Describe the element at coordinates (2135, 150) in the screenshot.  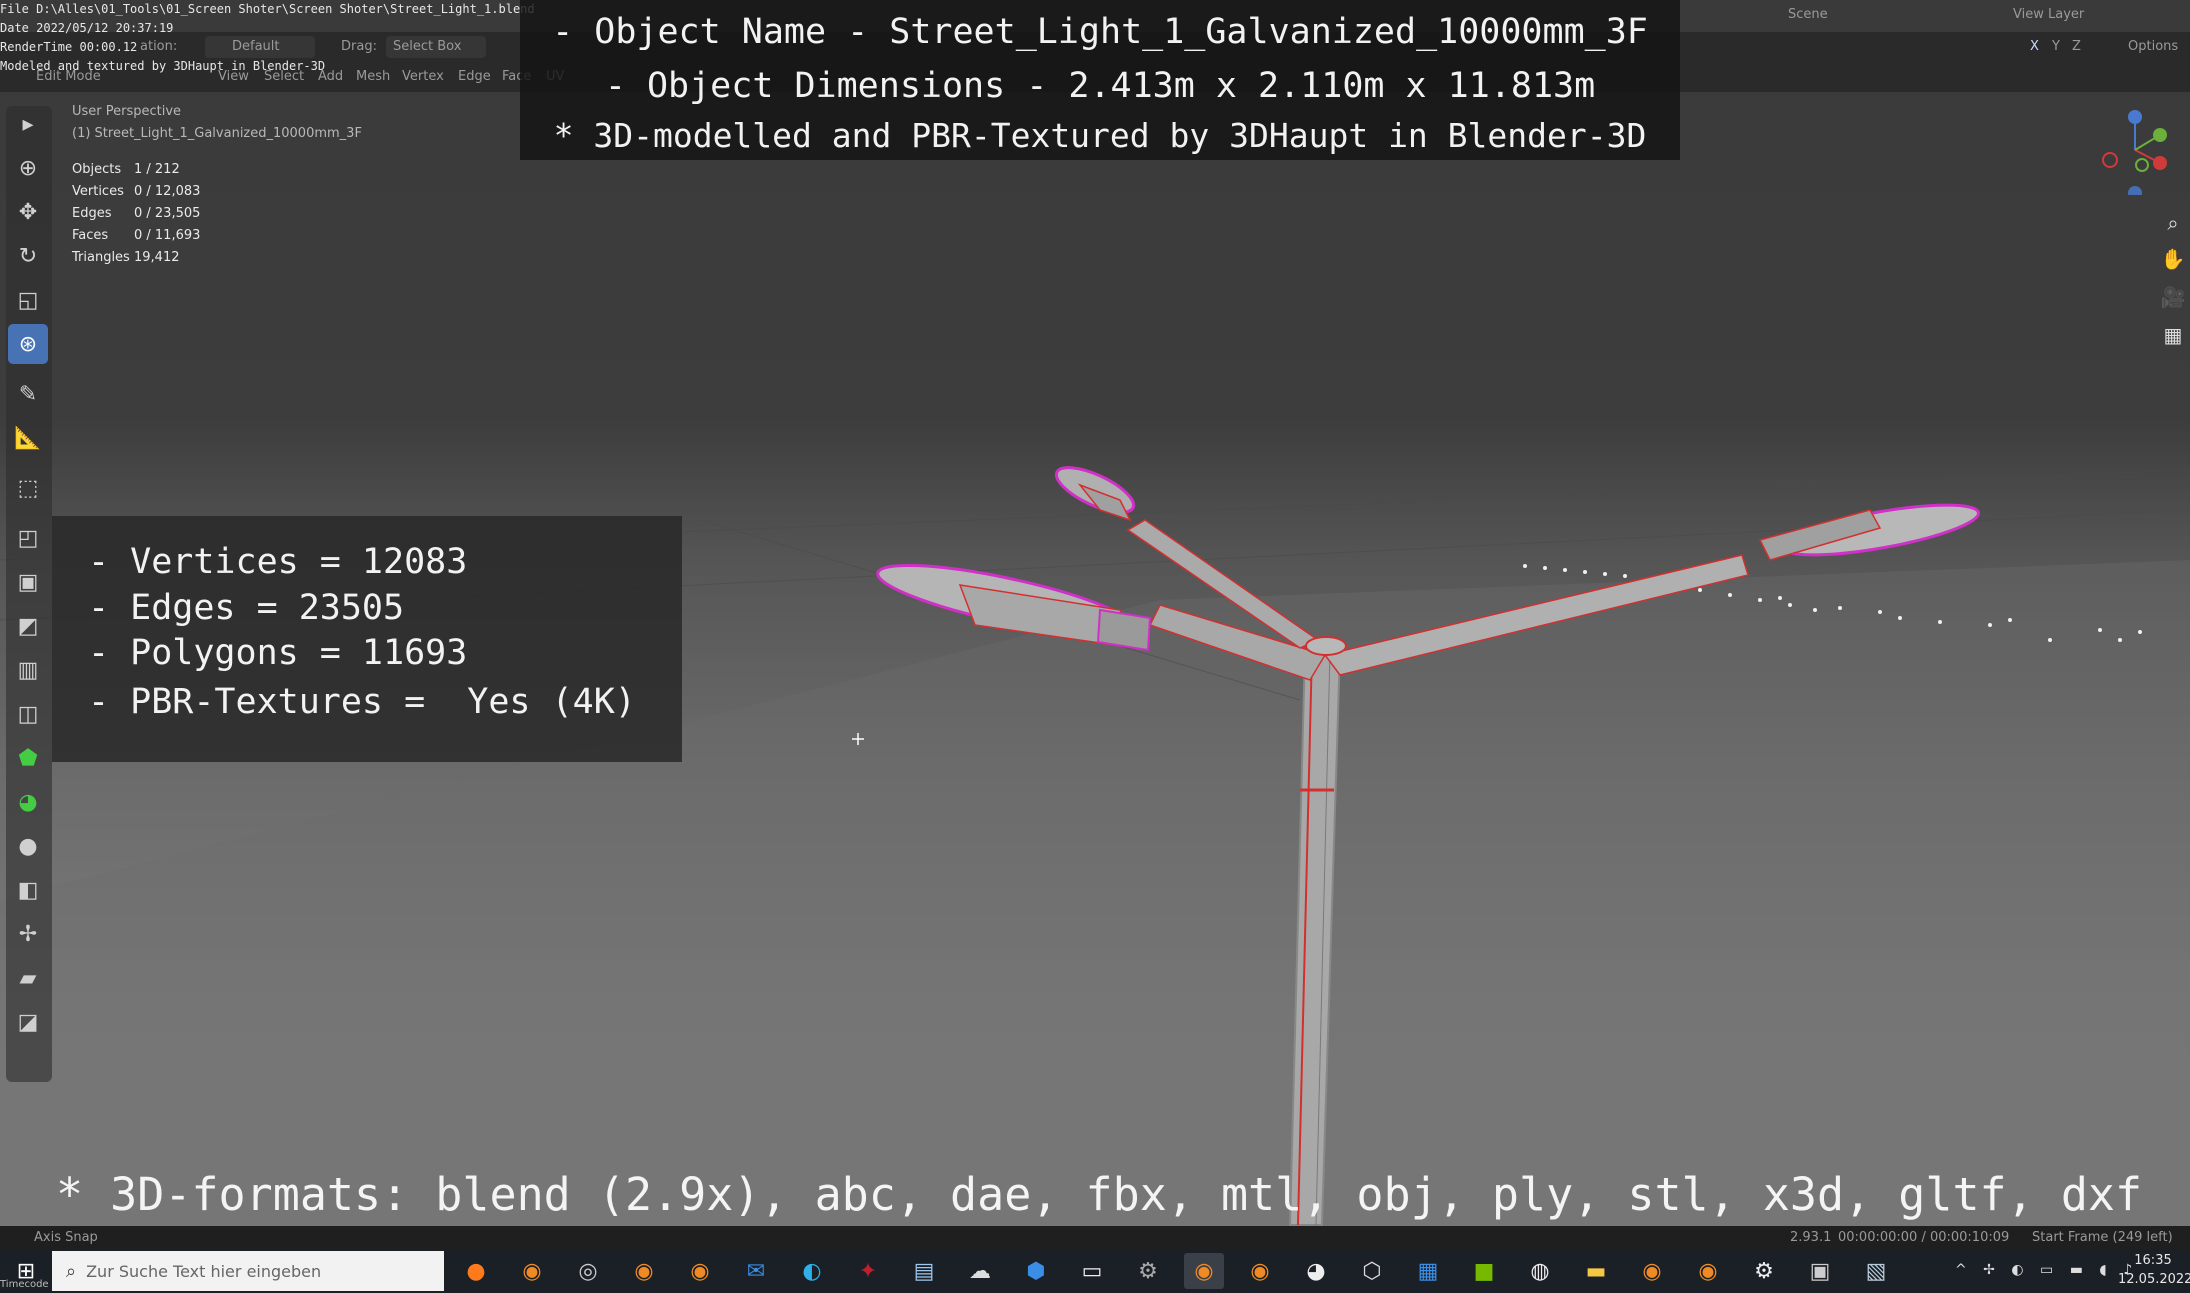
I see `navigation-gizmo-icon` at that location.